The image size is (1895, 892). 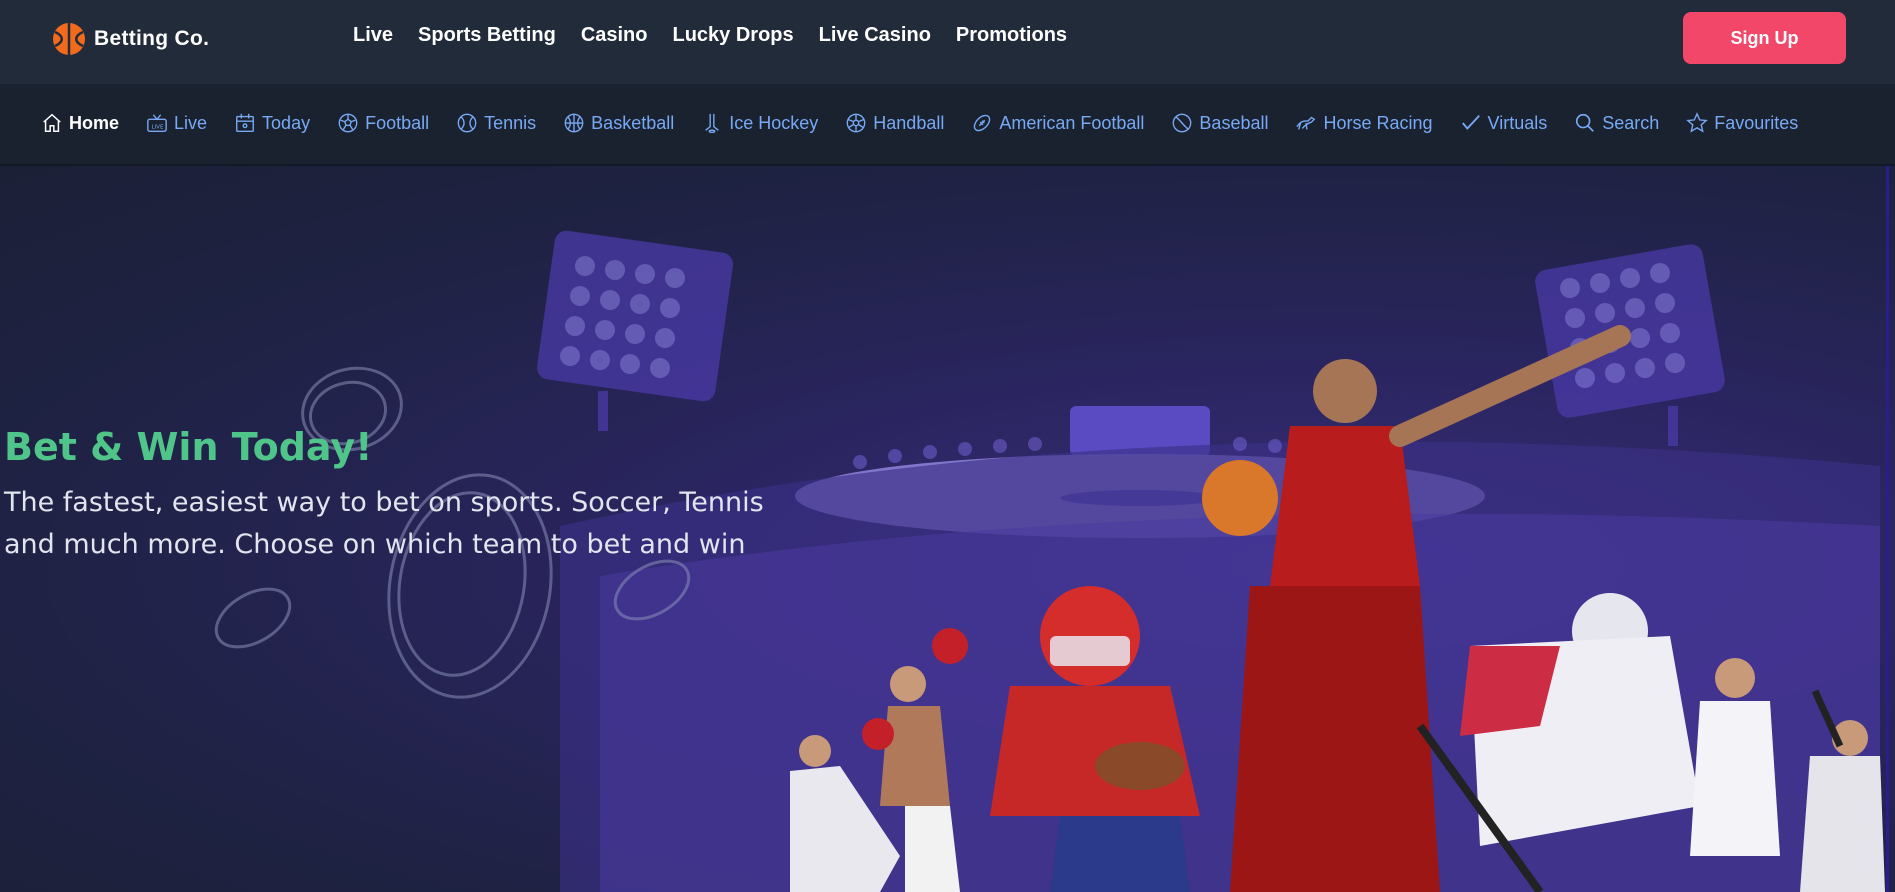 I want to click on sports-nav-virtuals: Virtuals, so click(x=1504, y=123).